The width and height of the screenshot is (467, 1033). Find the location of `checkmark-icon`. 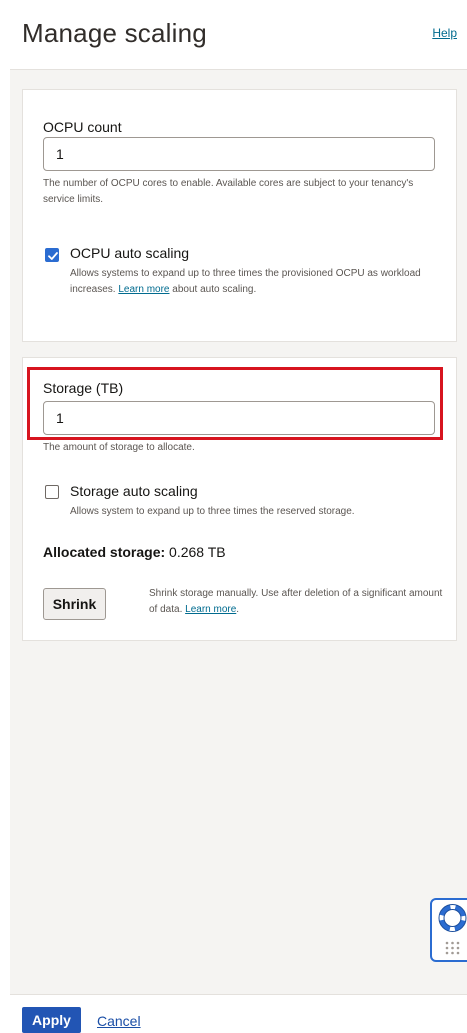

checkmark-icon is located at coordinates (53, 256).